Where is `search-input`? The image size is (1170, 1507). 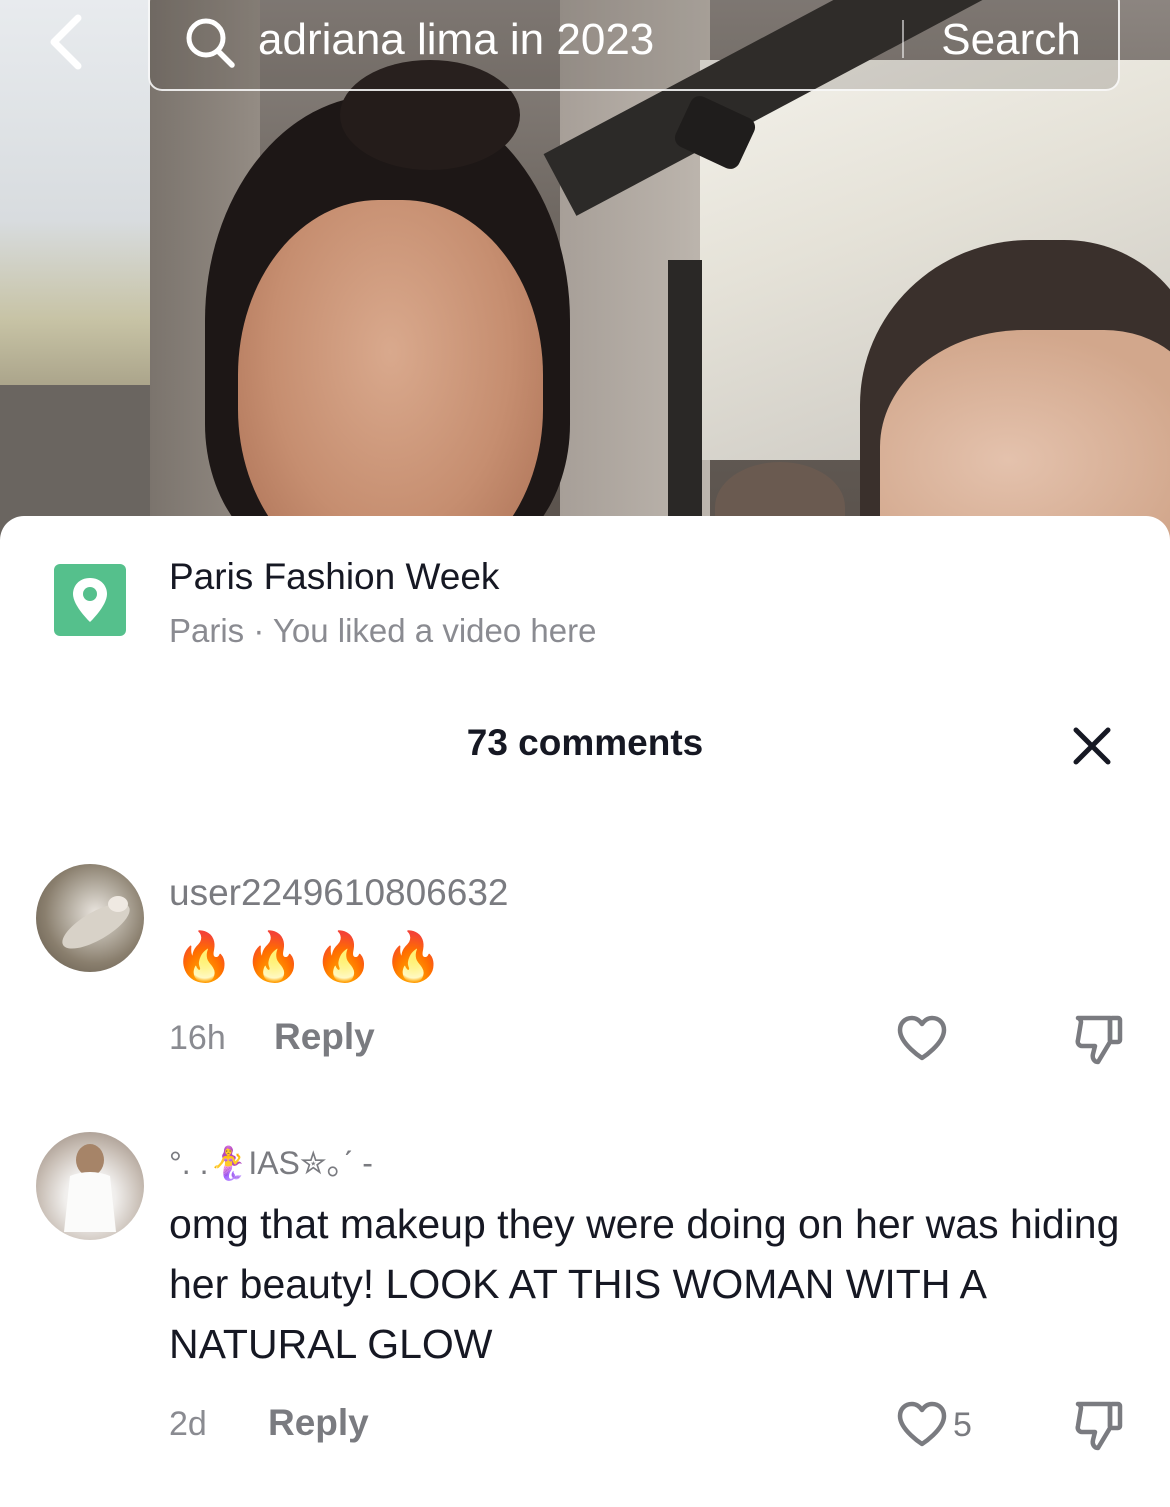
search-input is located at coordinates (568, 40).